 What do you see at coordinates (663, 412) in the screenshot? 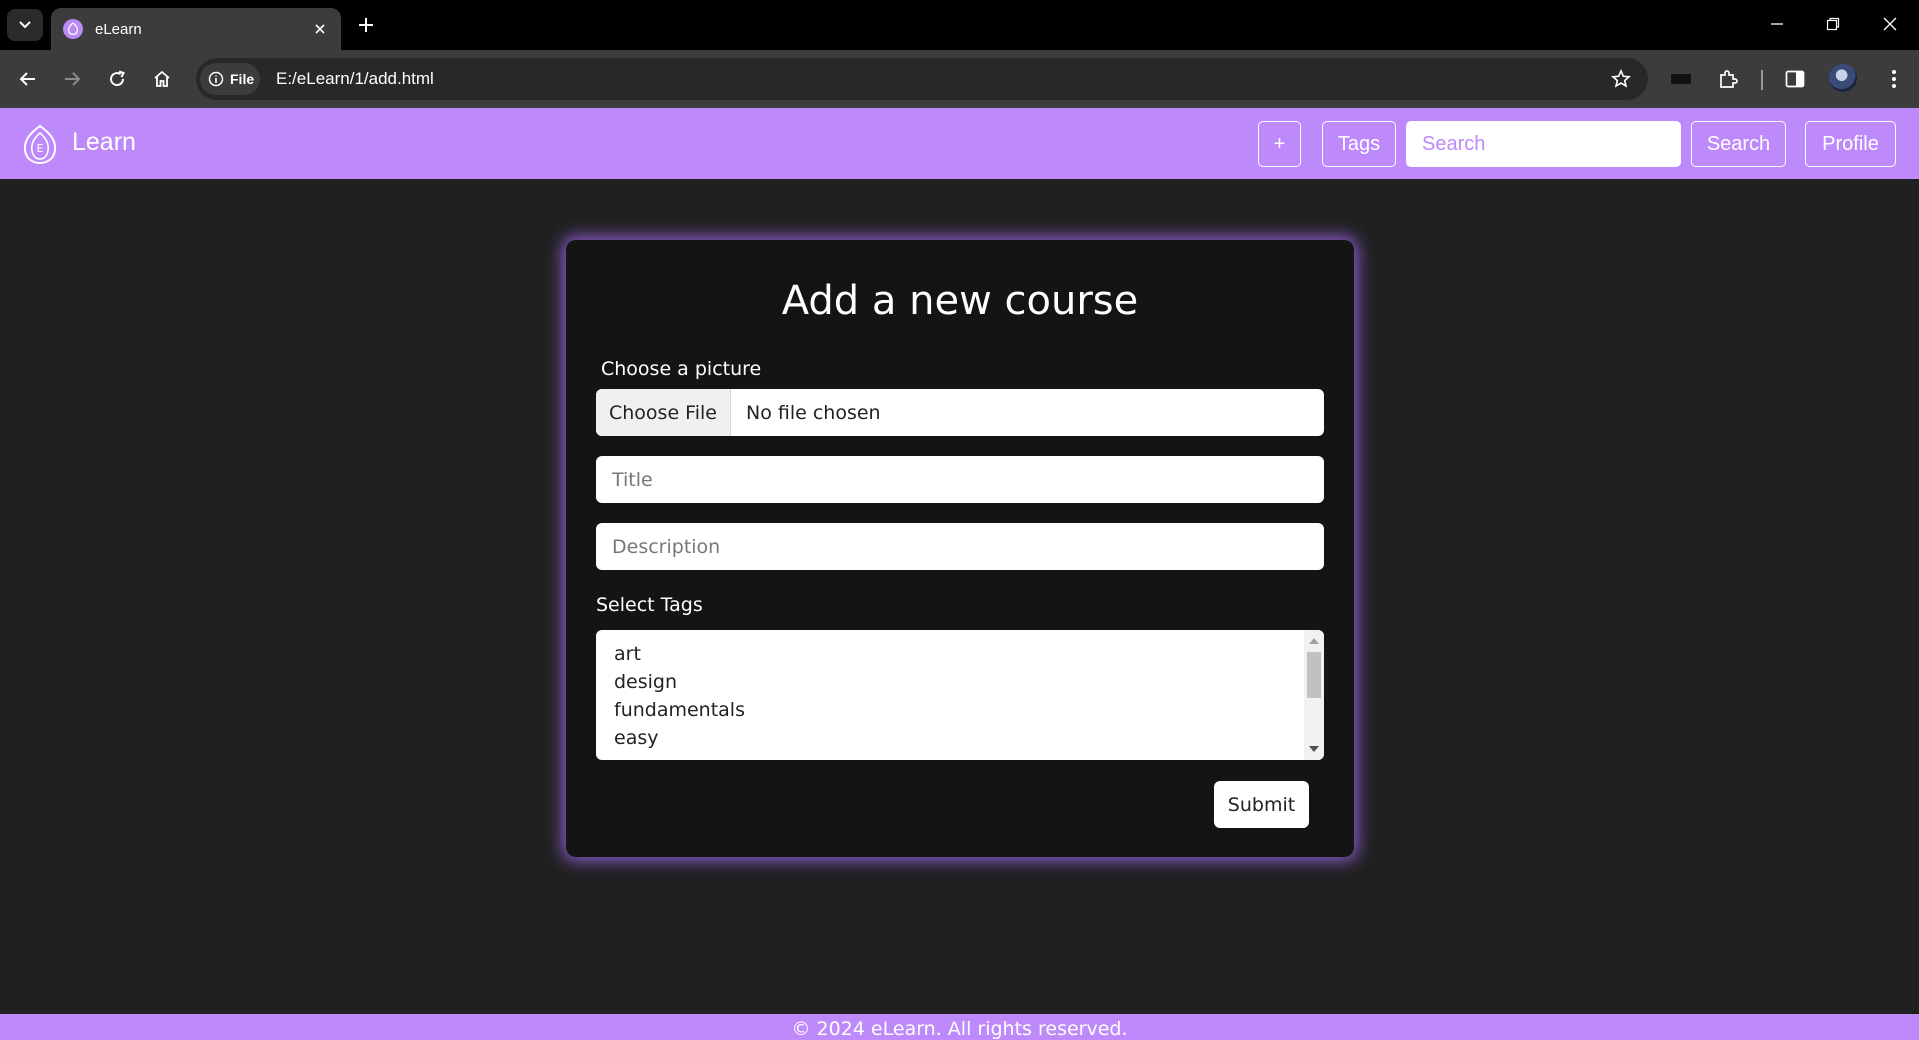
I see `choose-file-button: Choose File` at bounding box center [663, 412].